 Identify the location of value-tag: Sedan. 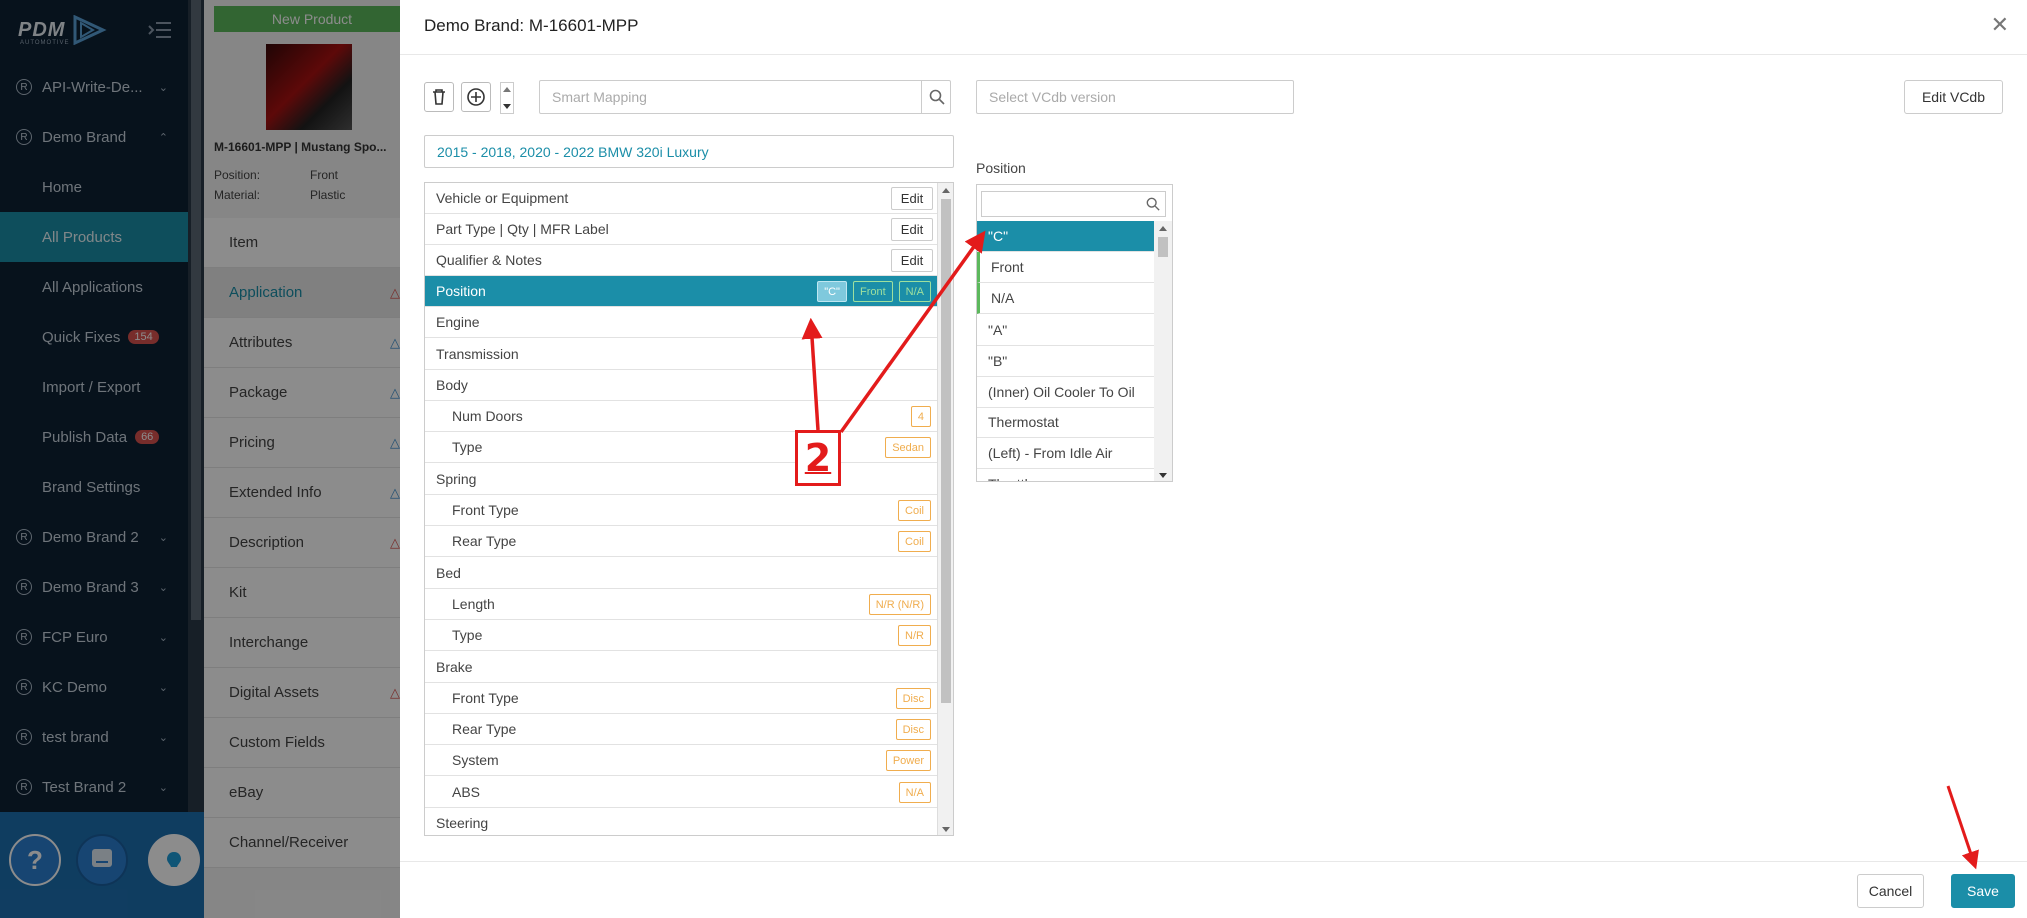
(908, 447).